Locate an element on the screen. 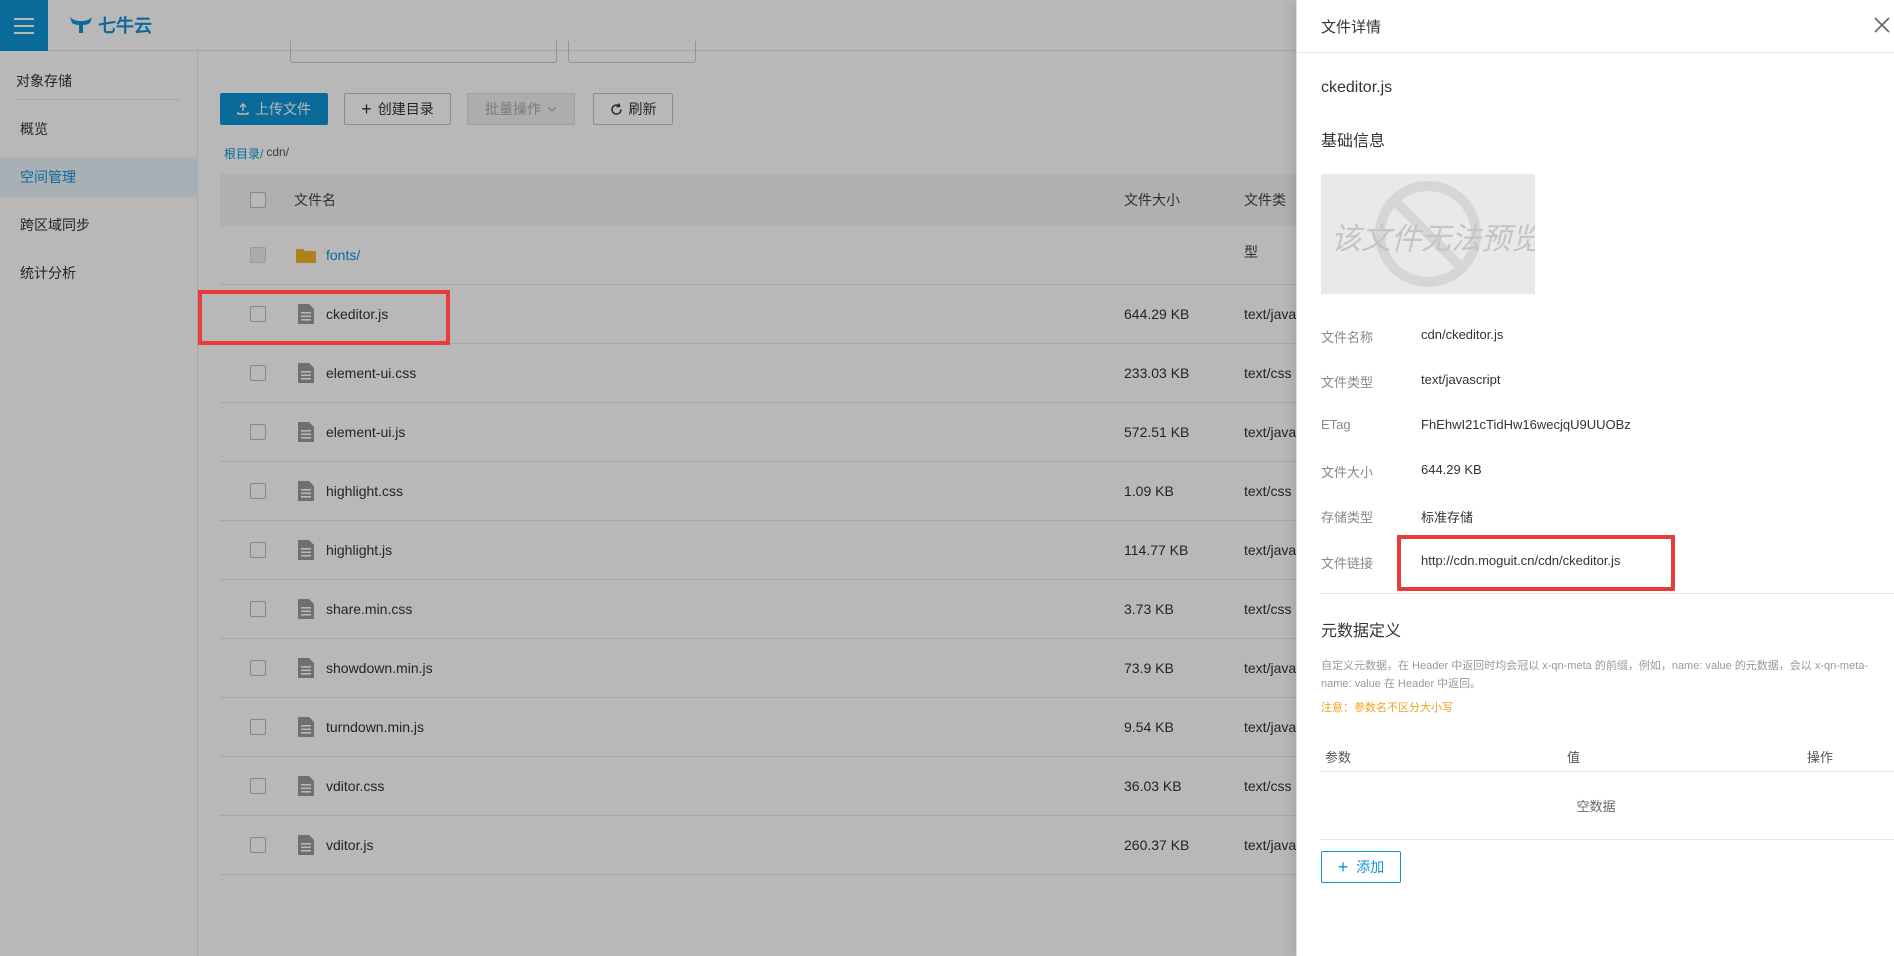 This screenshot has height=956, width=1894. no-preview-text: 该文件无法预览 is located at coordinates (1433, 239).